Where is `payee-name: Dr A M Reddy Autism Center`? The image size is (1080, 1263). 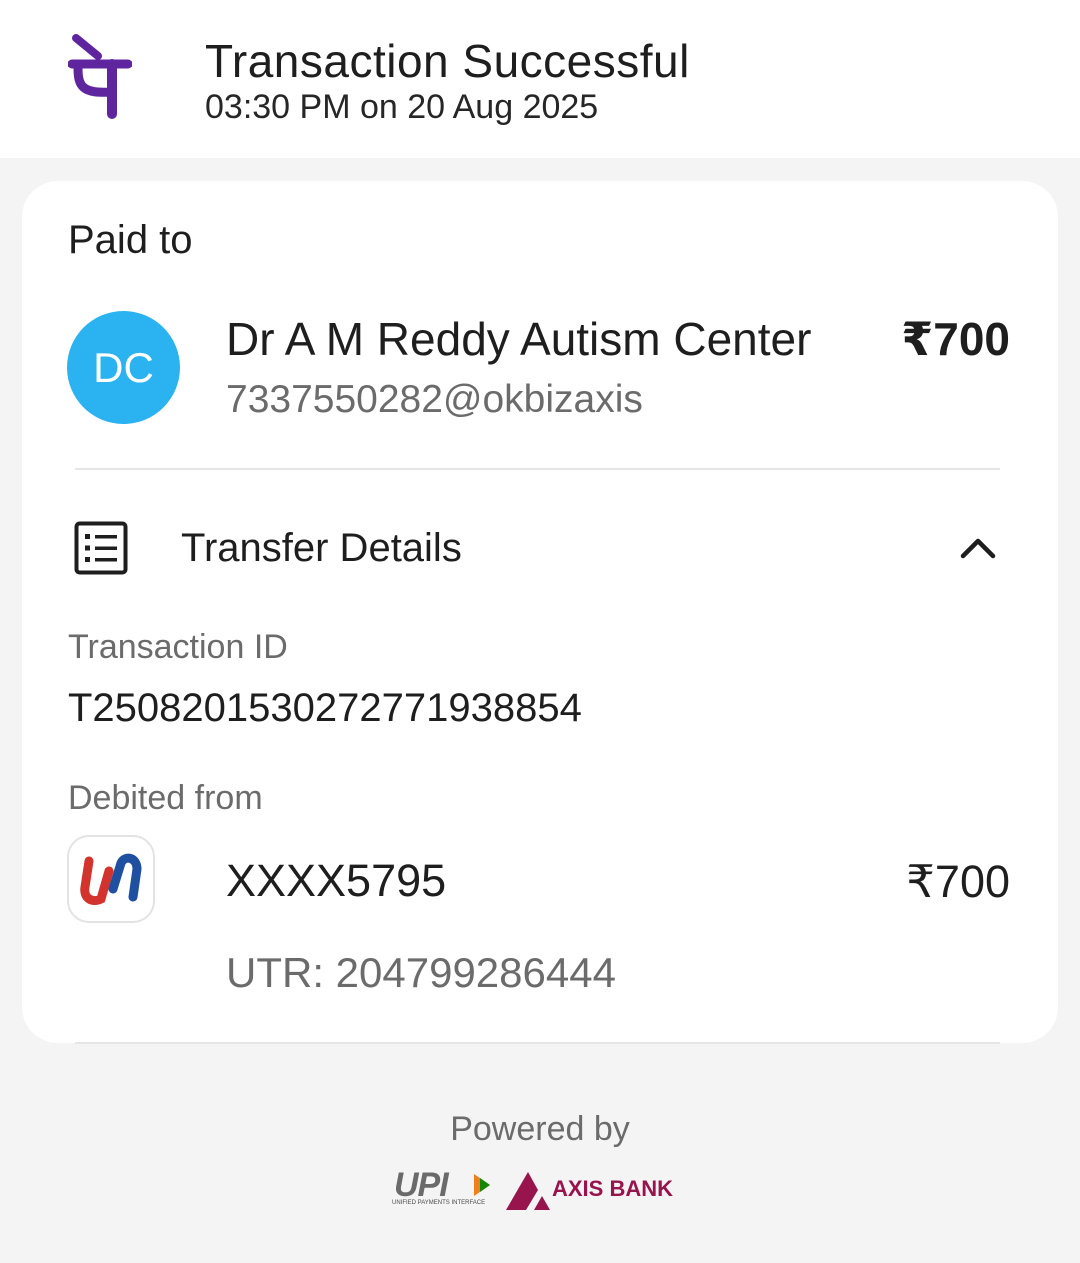
payee-name: Dr A M Reddy Autism Center is located at coordinates (519, 339).